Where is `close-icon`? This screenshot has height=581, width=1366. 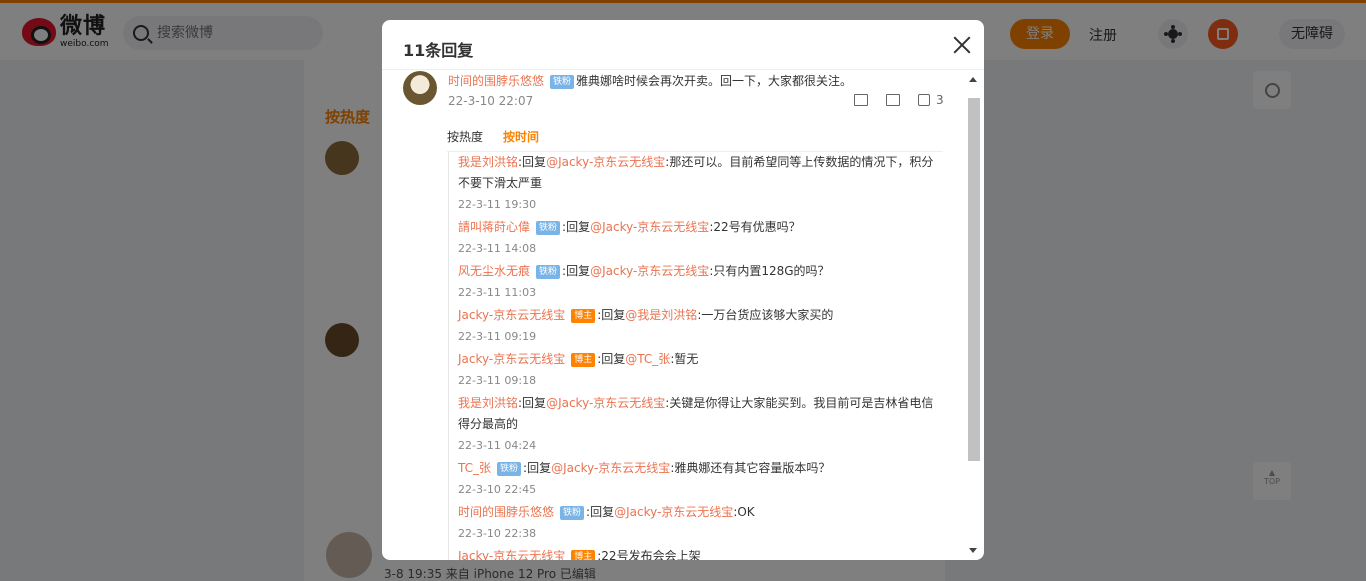 close-icon is located at coordinates (962, 45).